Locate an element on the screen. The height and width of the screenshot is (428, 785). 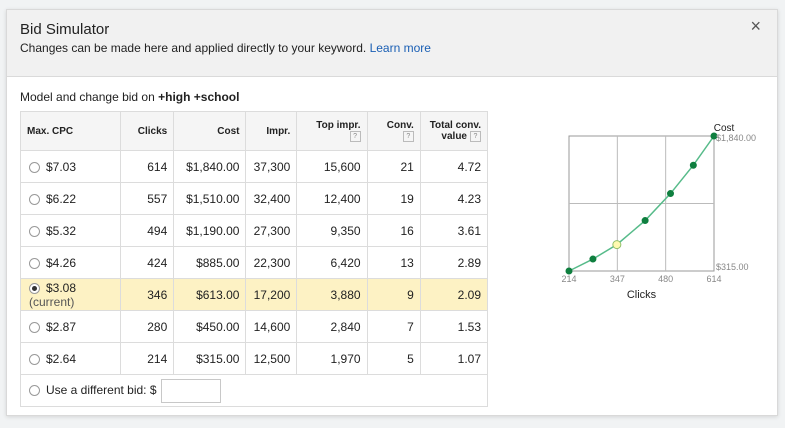
cell-cost: $450.00 is located at coordinates (210, 326).